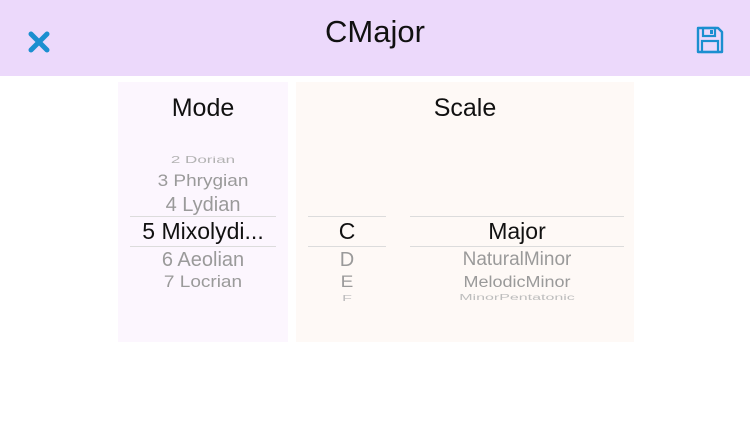  What do you see at coordinates (347, 299) in the screenshot?
I see `root-option-f: F` at bounding box center [347, 299].